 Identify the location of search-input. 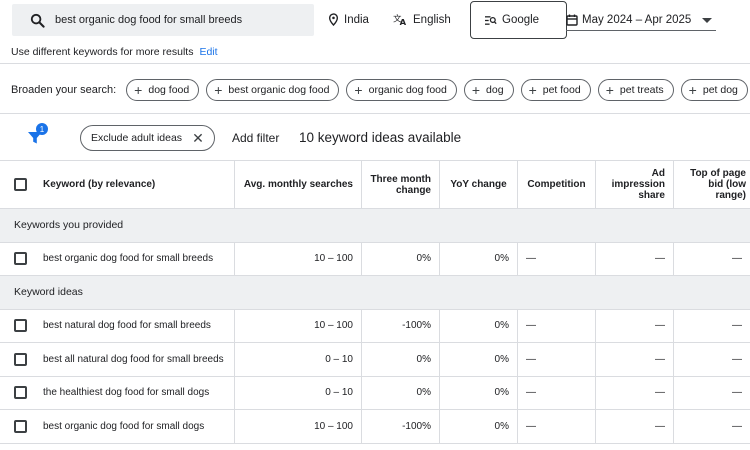
(184, 20).